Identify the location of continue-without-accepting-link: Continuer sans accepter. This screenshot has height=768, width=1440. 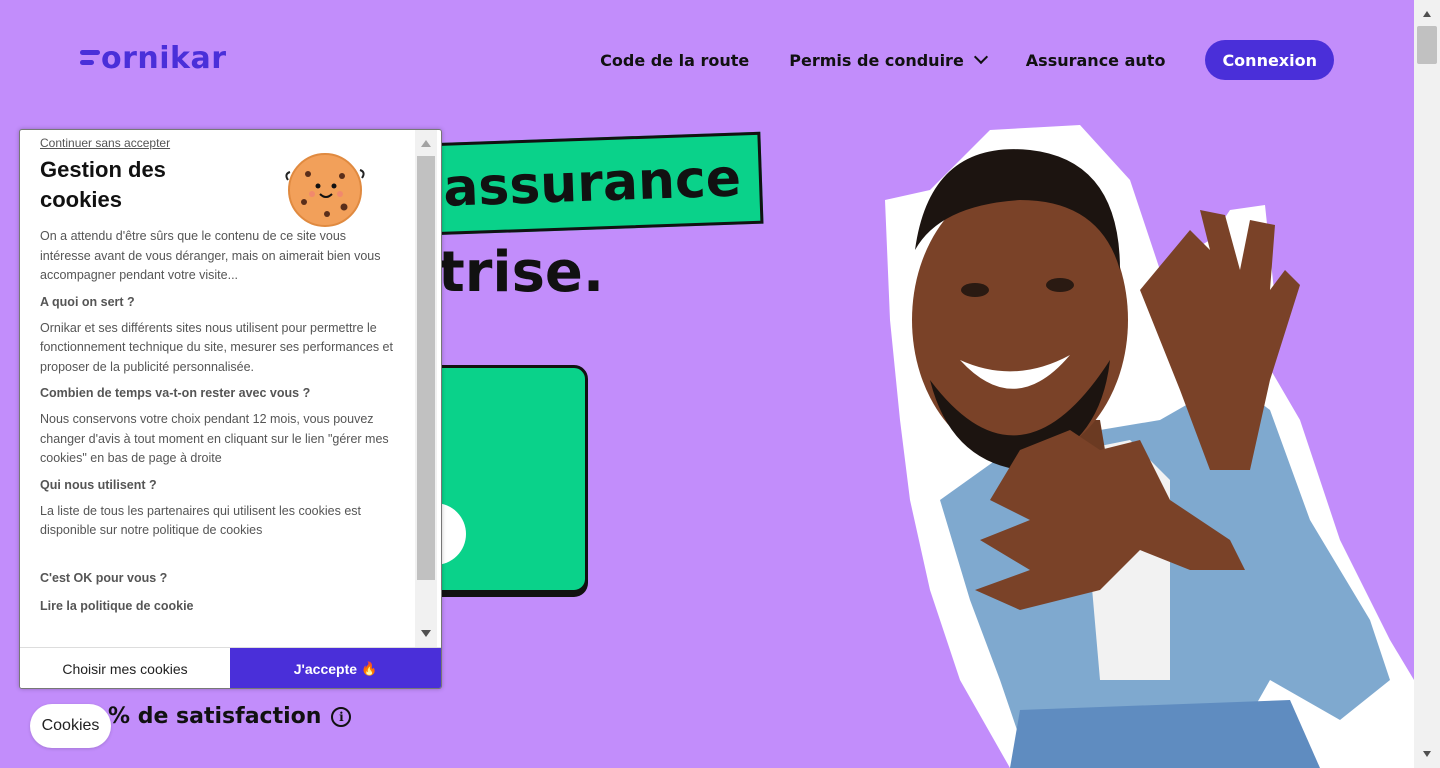
(217, 143).